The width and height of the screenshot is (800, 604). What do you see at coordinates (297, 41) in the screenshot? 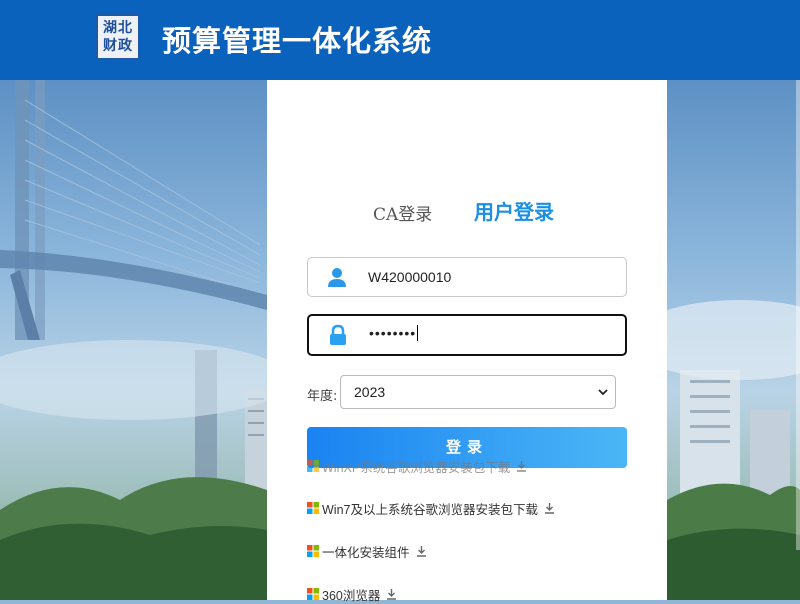
I see `app-title: 预算管理一体化系统` at bounding box center [297, 41].